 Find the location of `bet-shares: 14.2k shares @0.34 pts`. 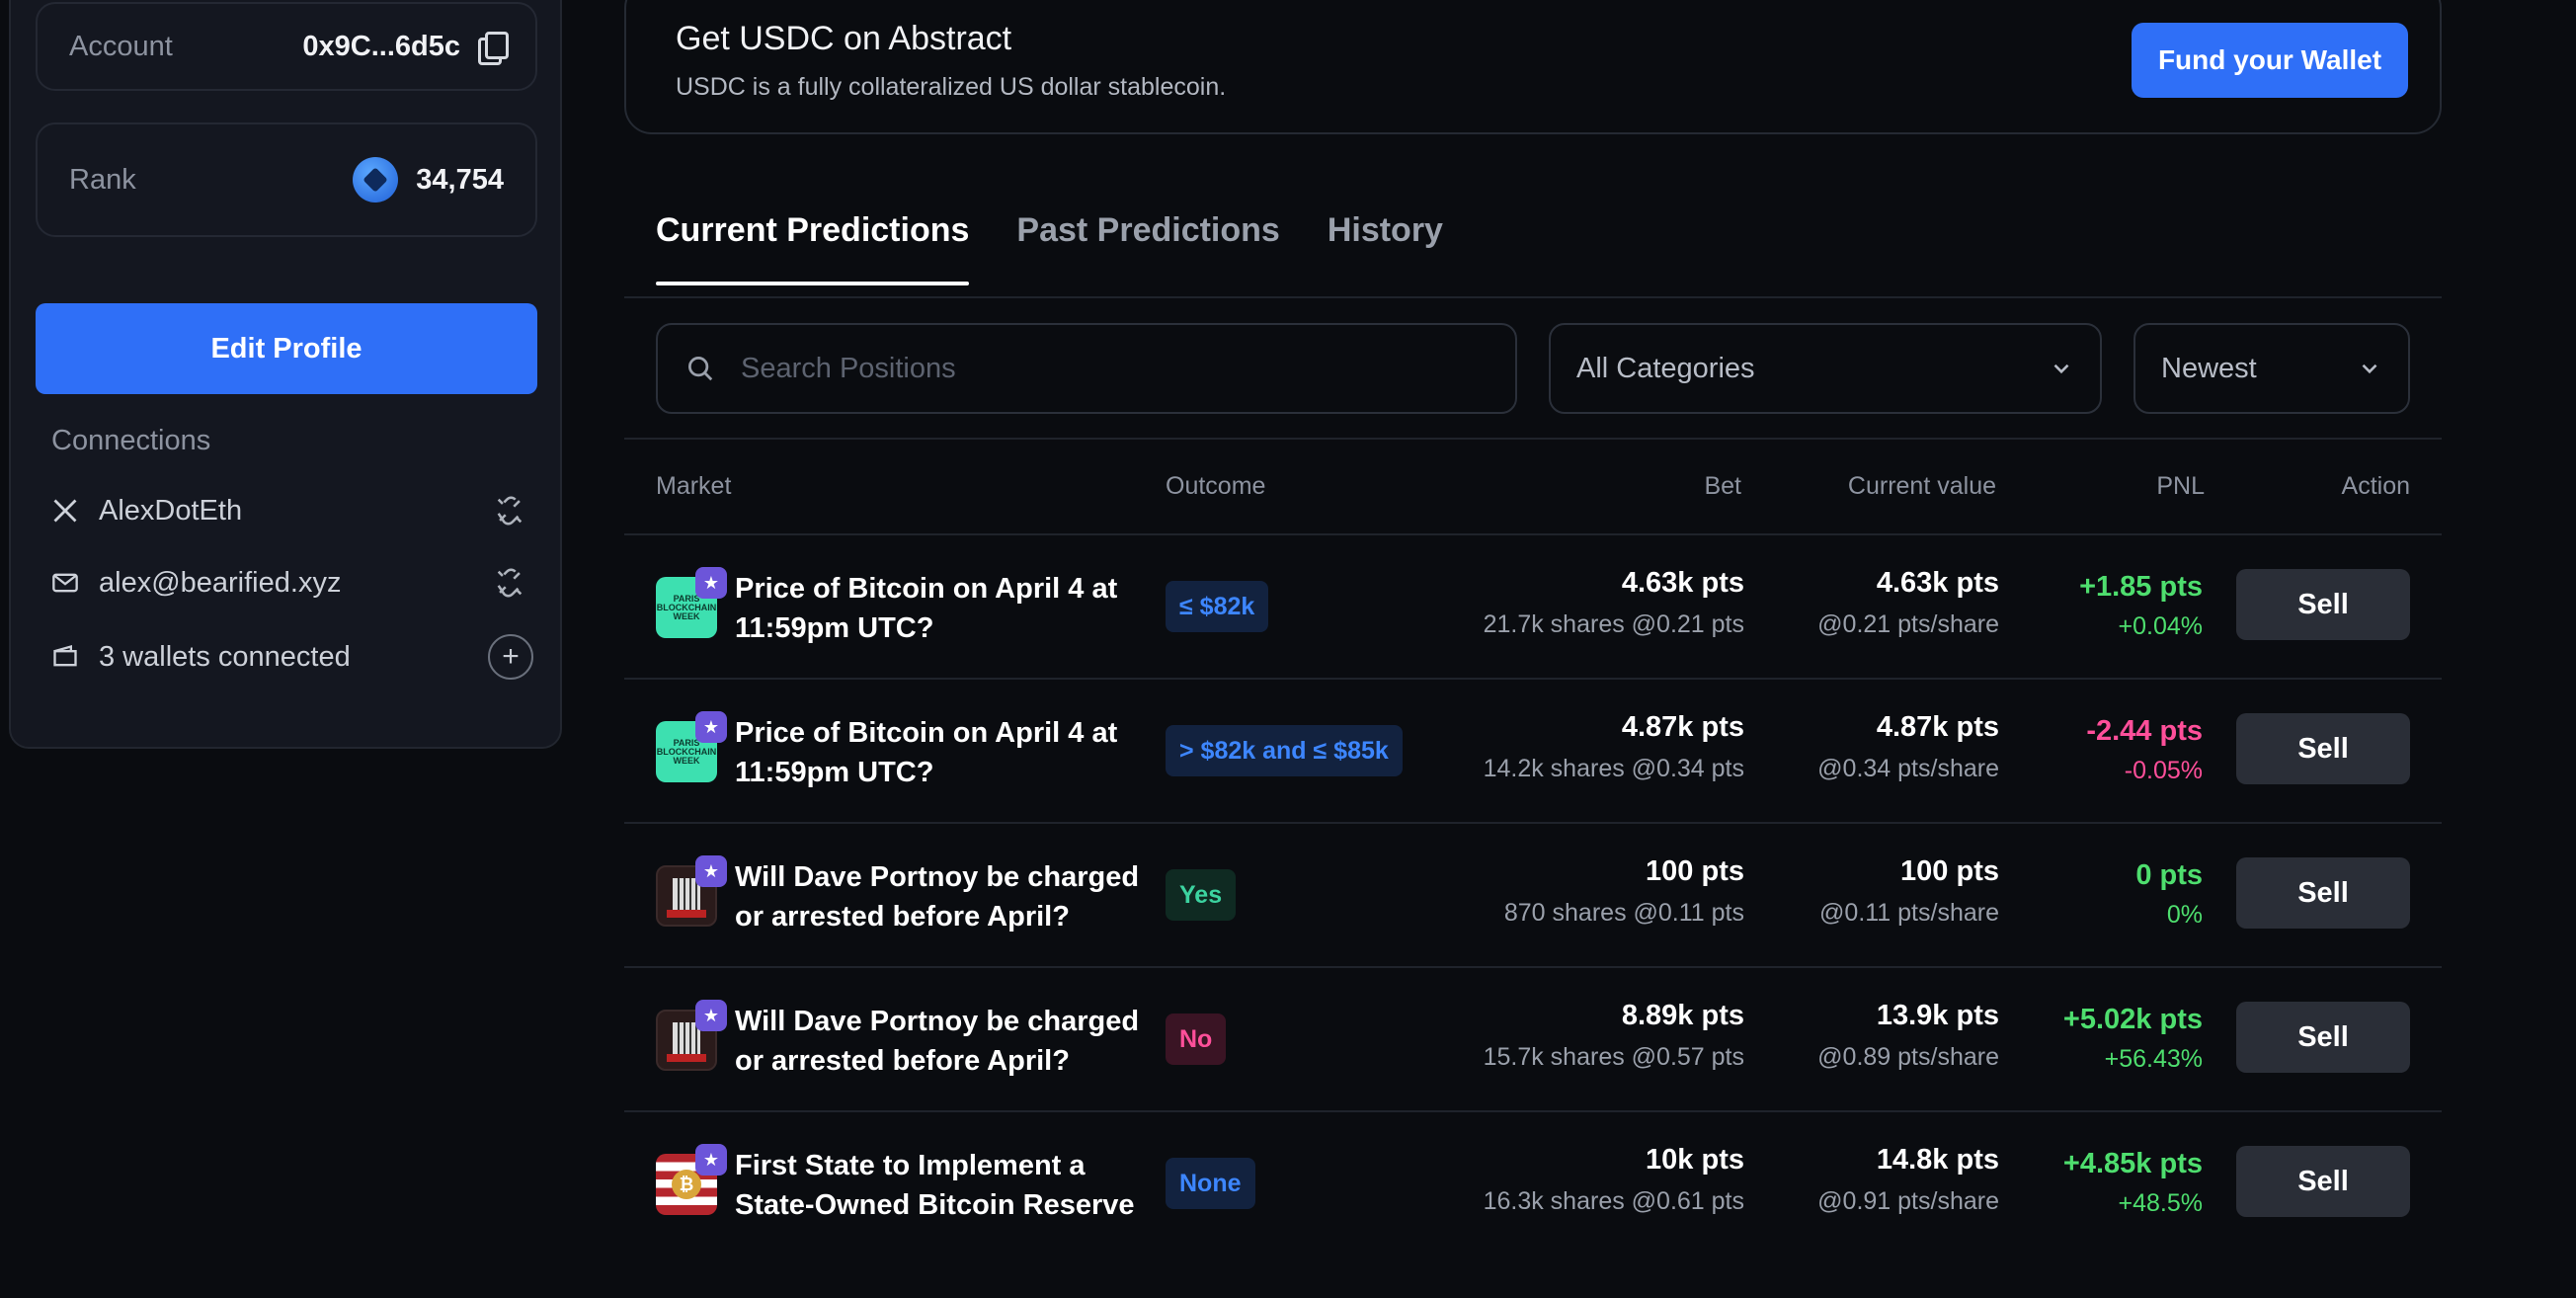

bet-shares: 14.2k shares @0.34 pts is located at coordinates (1613, 769).